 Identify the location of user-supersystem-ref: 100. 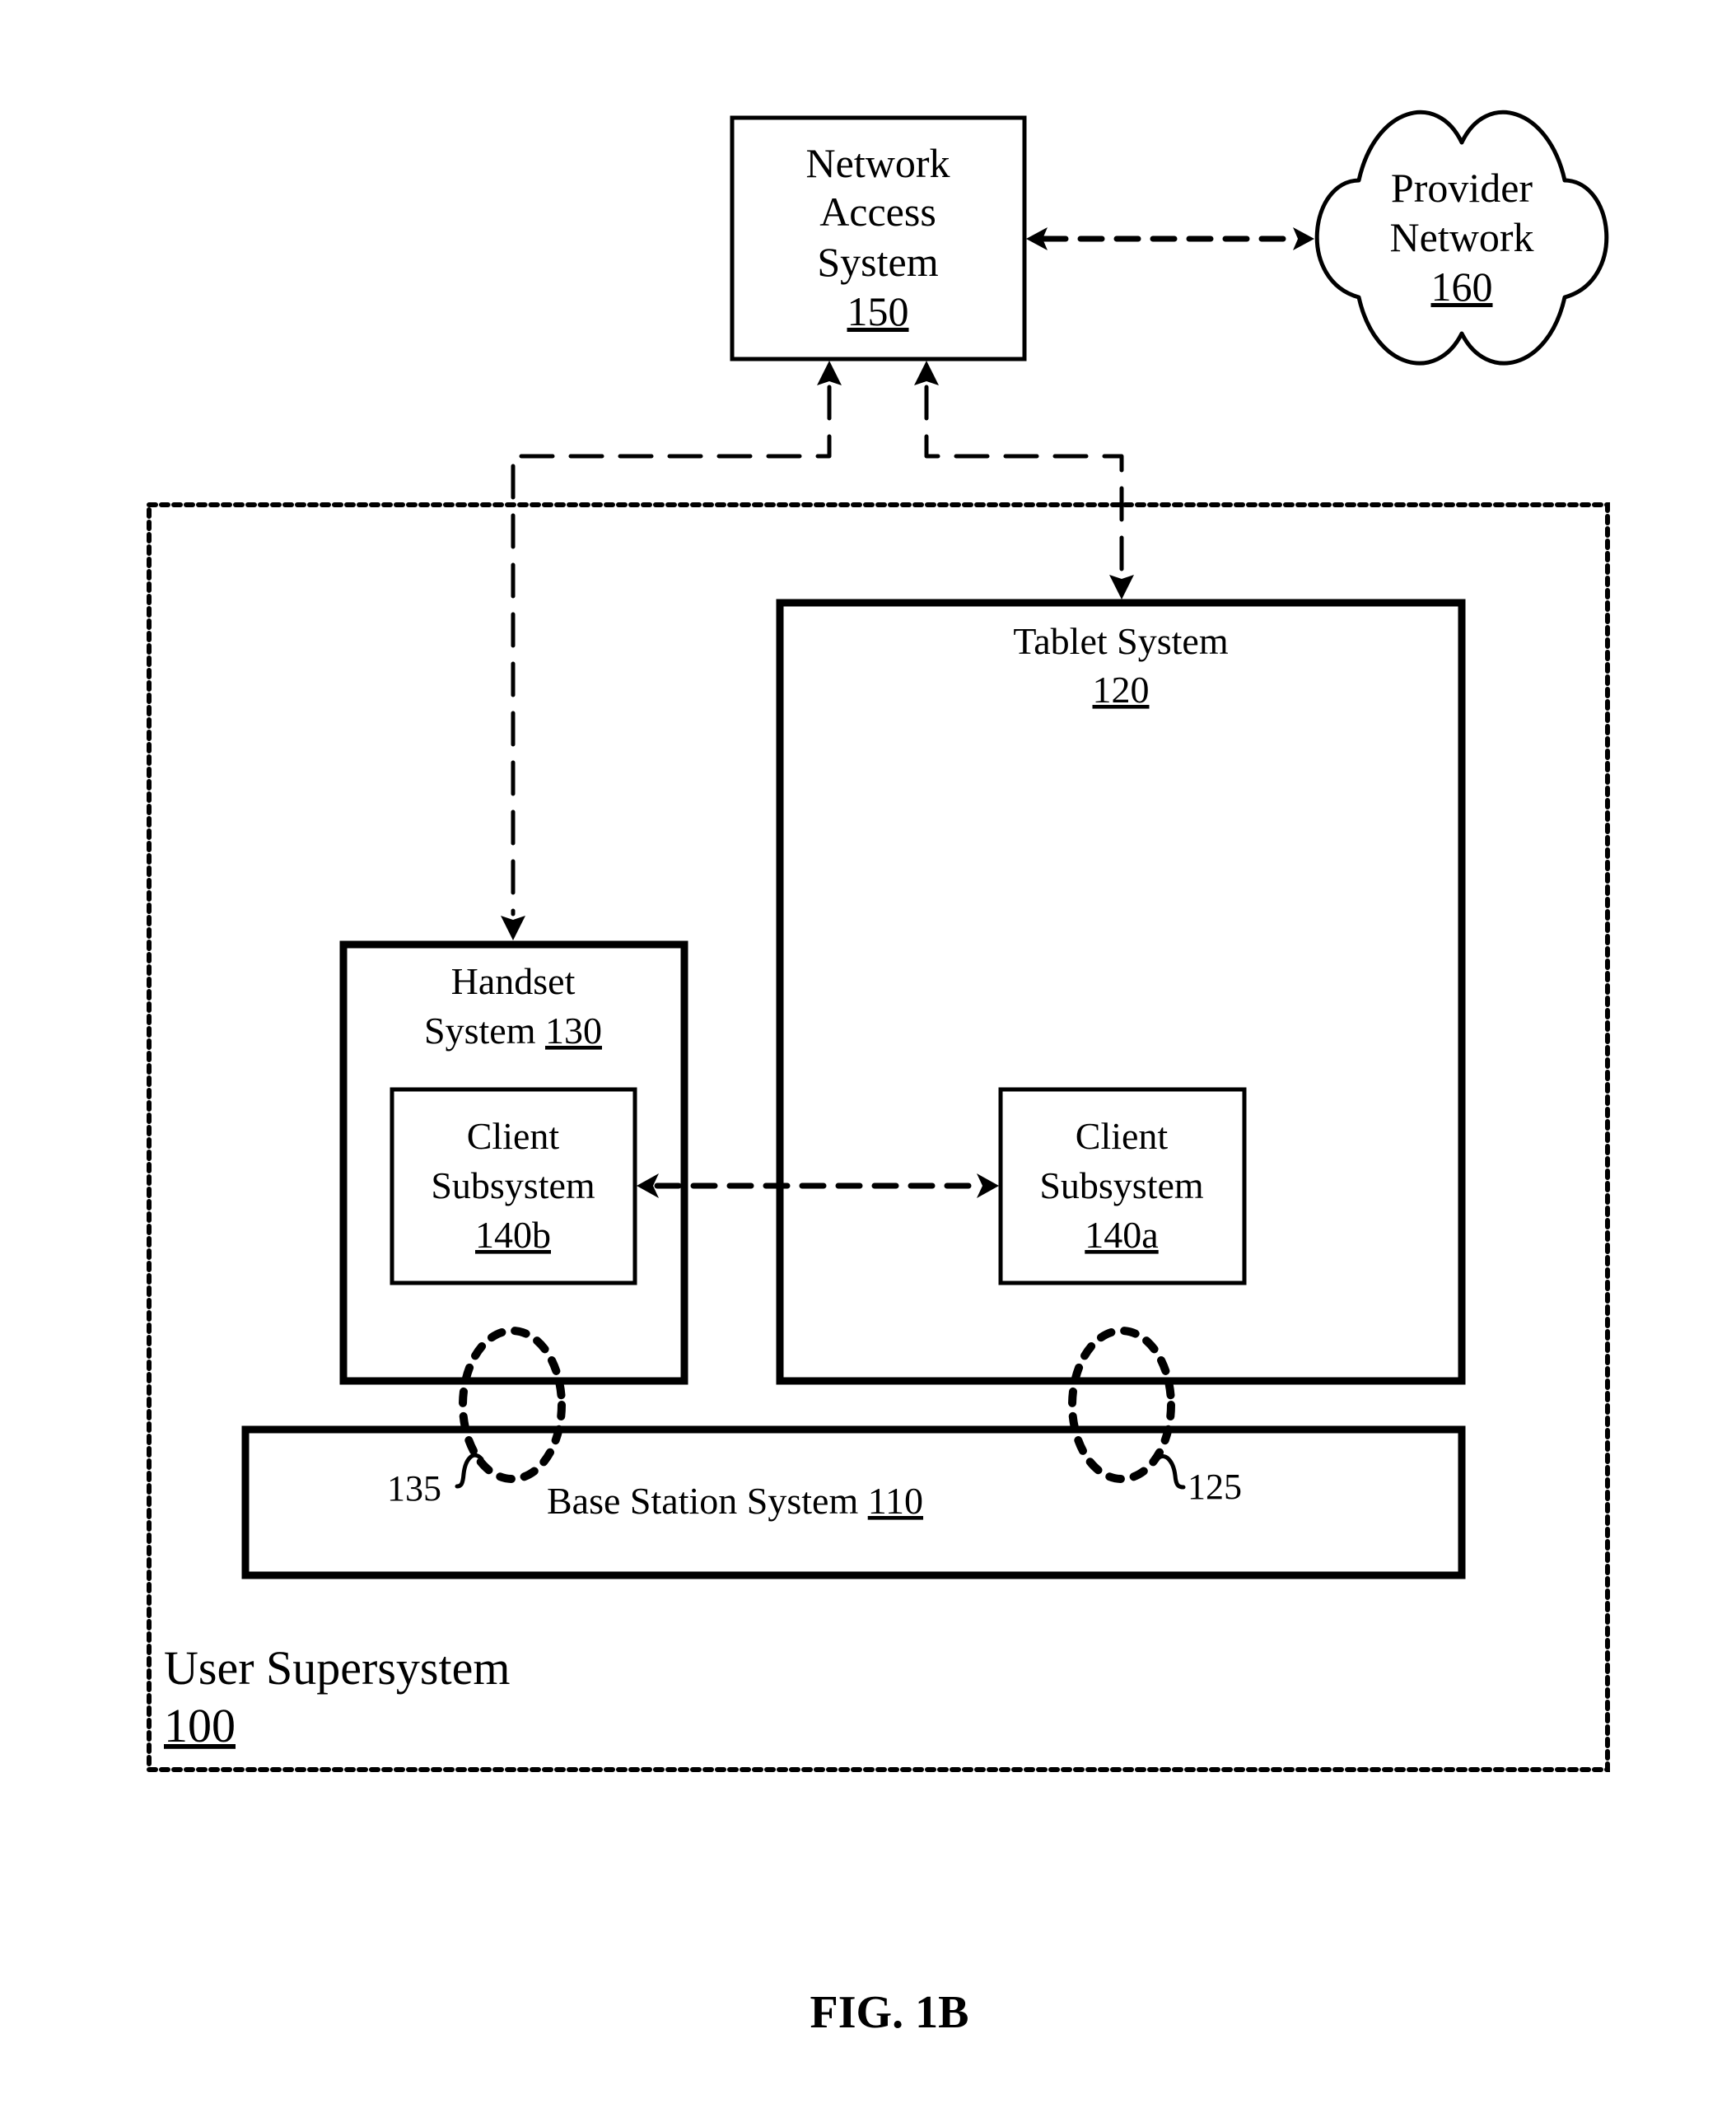
(200, 1726).